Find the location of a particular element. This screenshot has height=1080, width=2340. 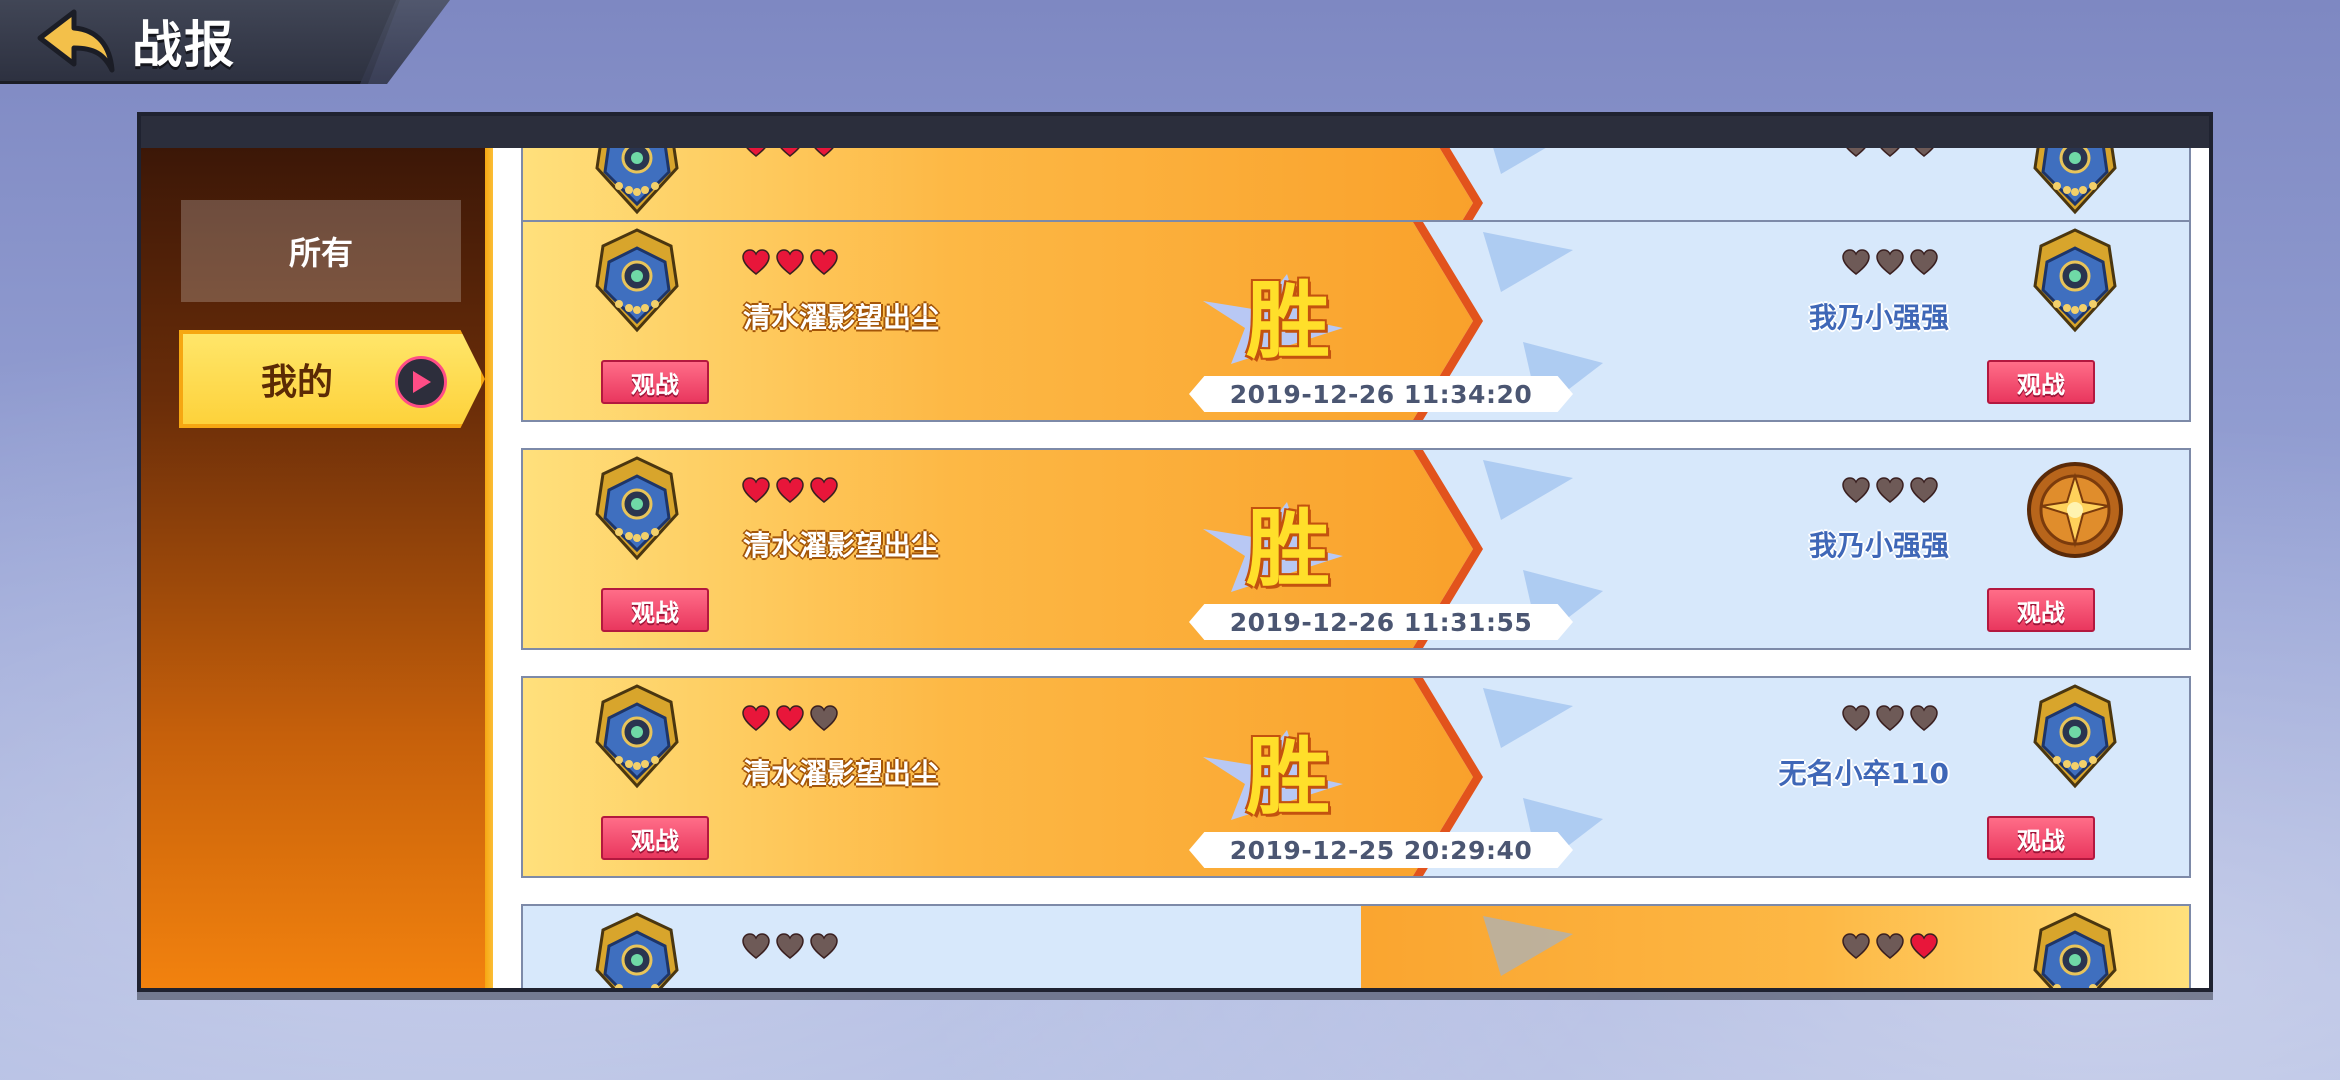

bronze-rank-emblem-icon is located at coordinates (2075, 508).